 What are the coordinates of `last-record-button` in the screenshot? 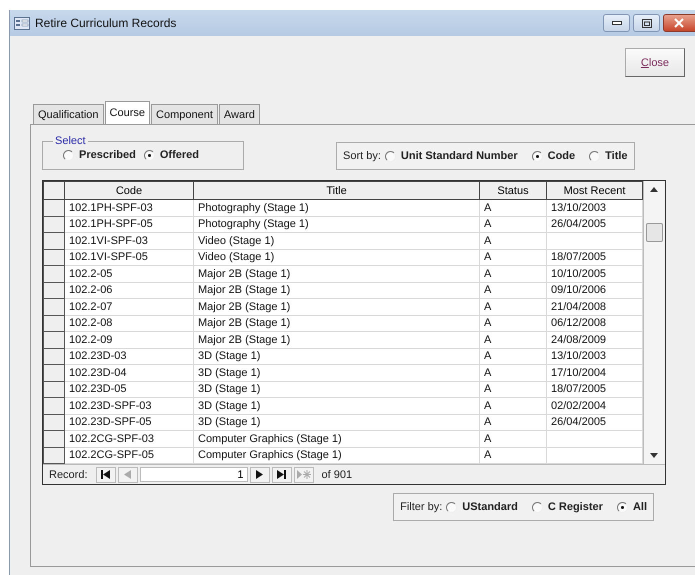 It's located at (282, 474).